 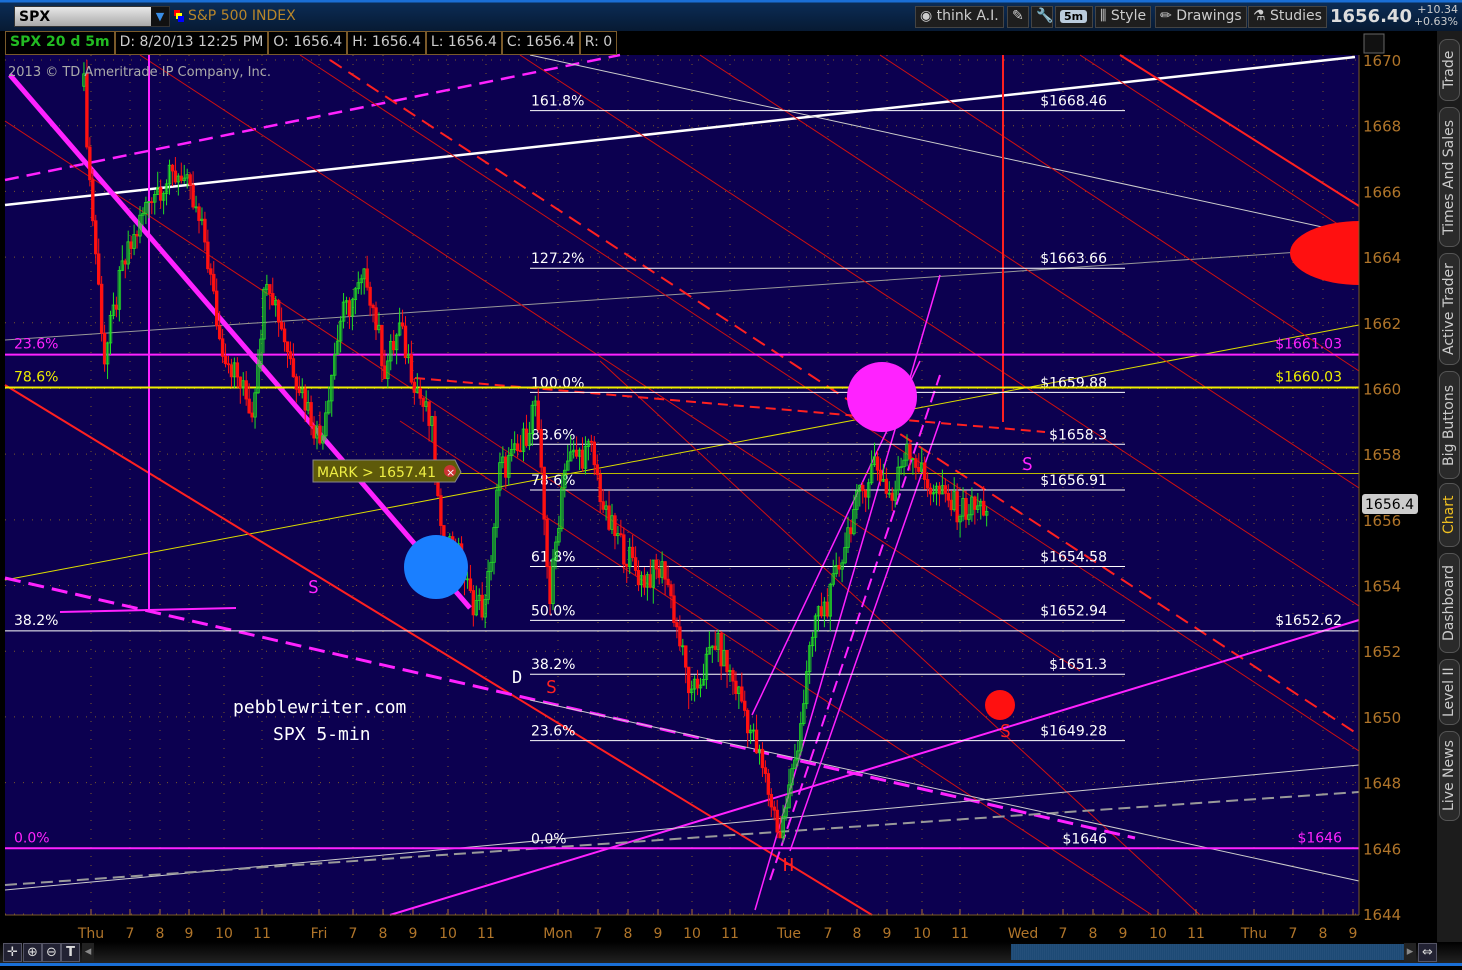 What do you see at coordinates (1427, 952) in the screenshot?
I see `expand-icon: ⇔` at bounding box center [1427, 952].